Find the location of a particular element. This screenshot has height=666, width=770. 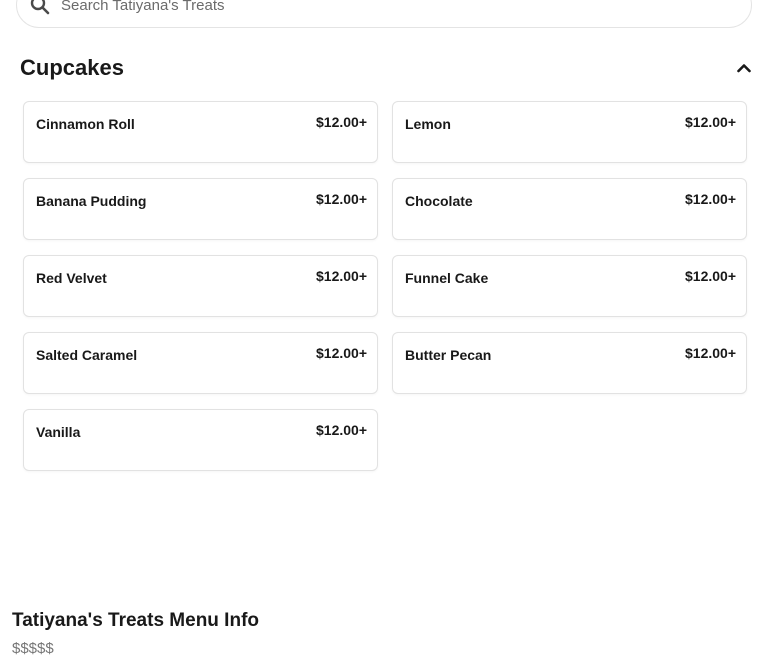

section-title: Cupcakes is located at coordinates (72, 67).